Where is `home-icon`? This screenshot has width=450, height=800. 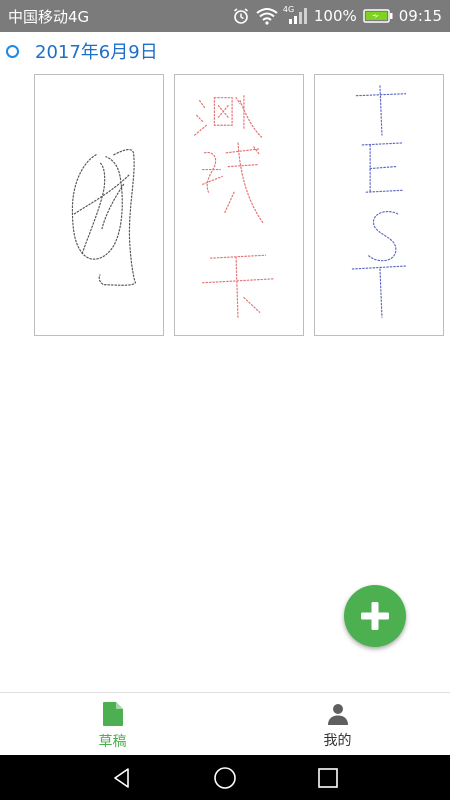 home-icon is located at coordinates (225, 778).